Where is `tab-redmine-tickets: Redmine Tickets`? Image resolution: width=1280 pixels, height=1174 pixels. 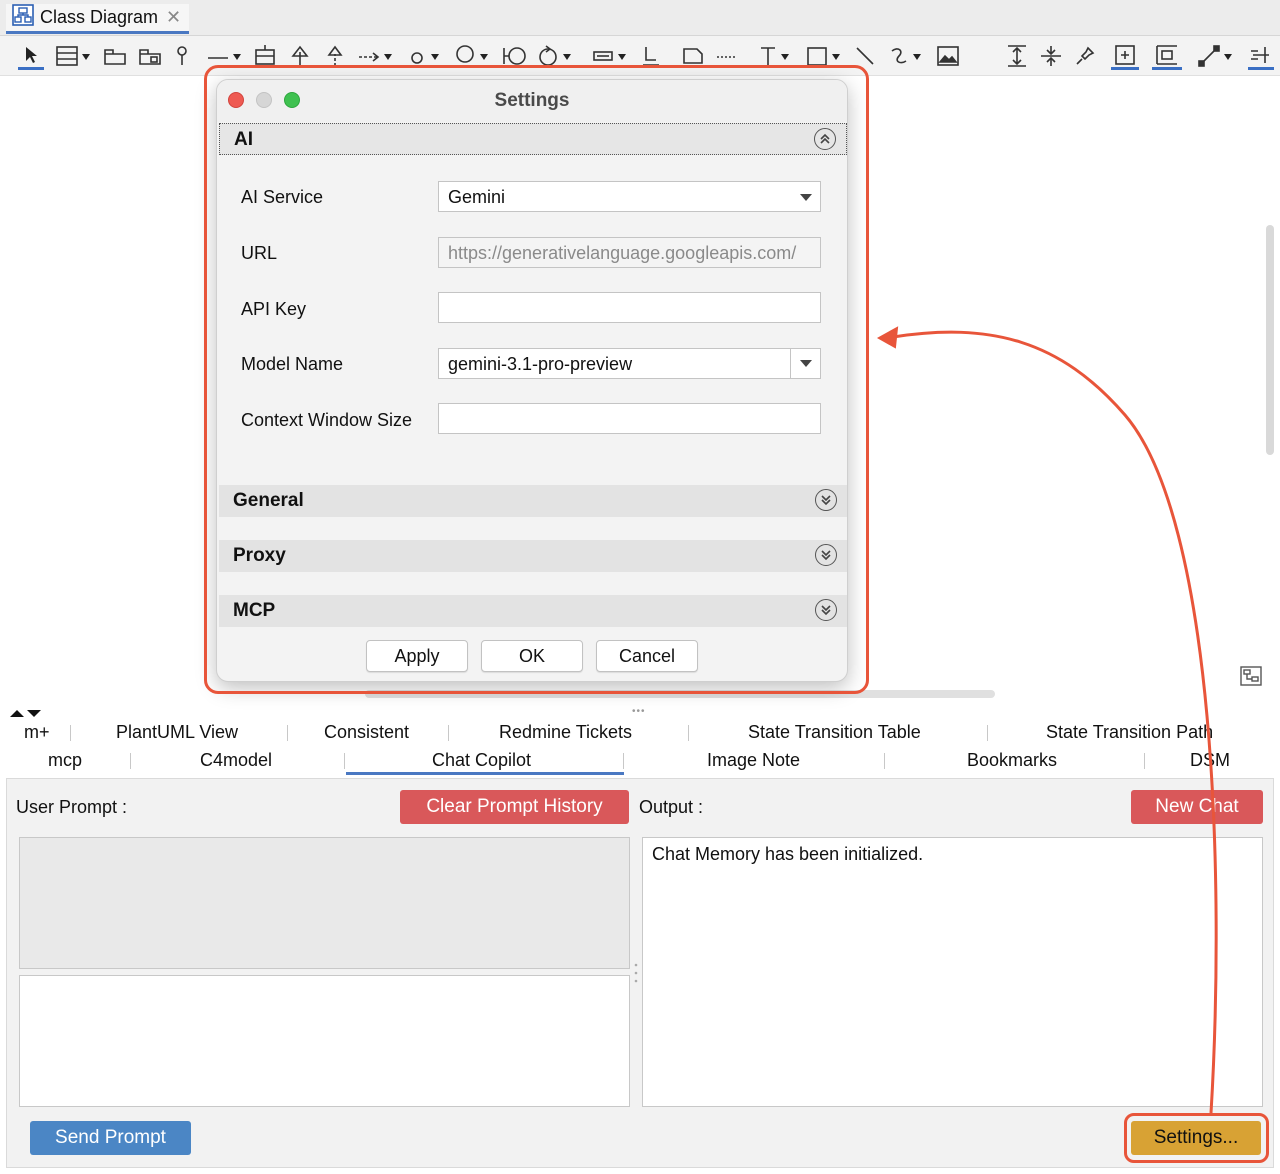
tab-redmine-tickets: Redmine Tickets is located at coordinates (565, 732).